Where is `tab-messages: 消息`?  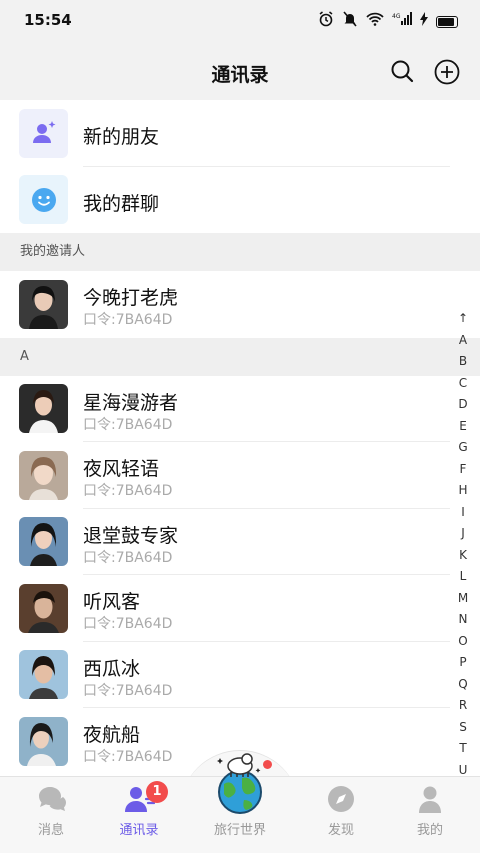
tab-messages: 消息 is located at coordinates (51, 815).